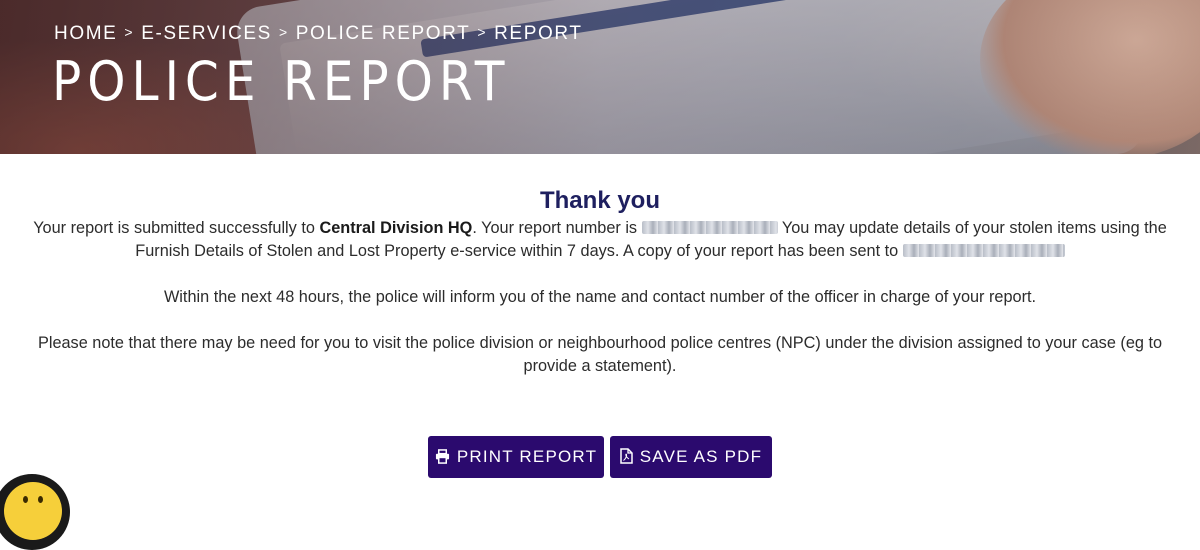 This screenshot has height=550, width=1200. I want to click on save-as-pdf-label: SAVE AS PDF, so click(701, 456).